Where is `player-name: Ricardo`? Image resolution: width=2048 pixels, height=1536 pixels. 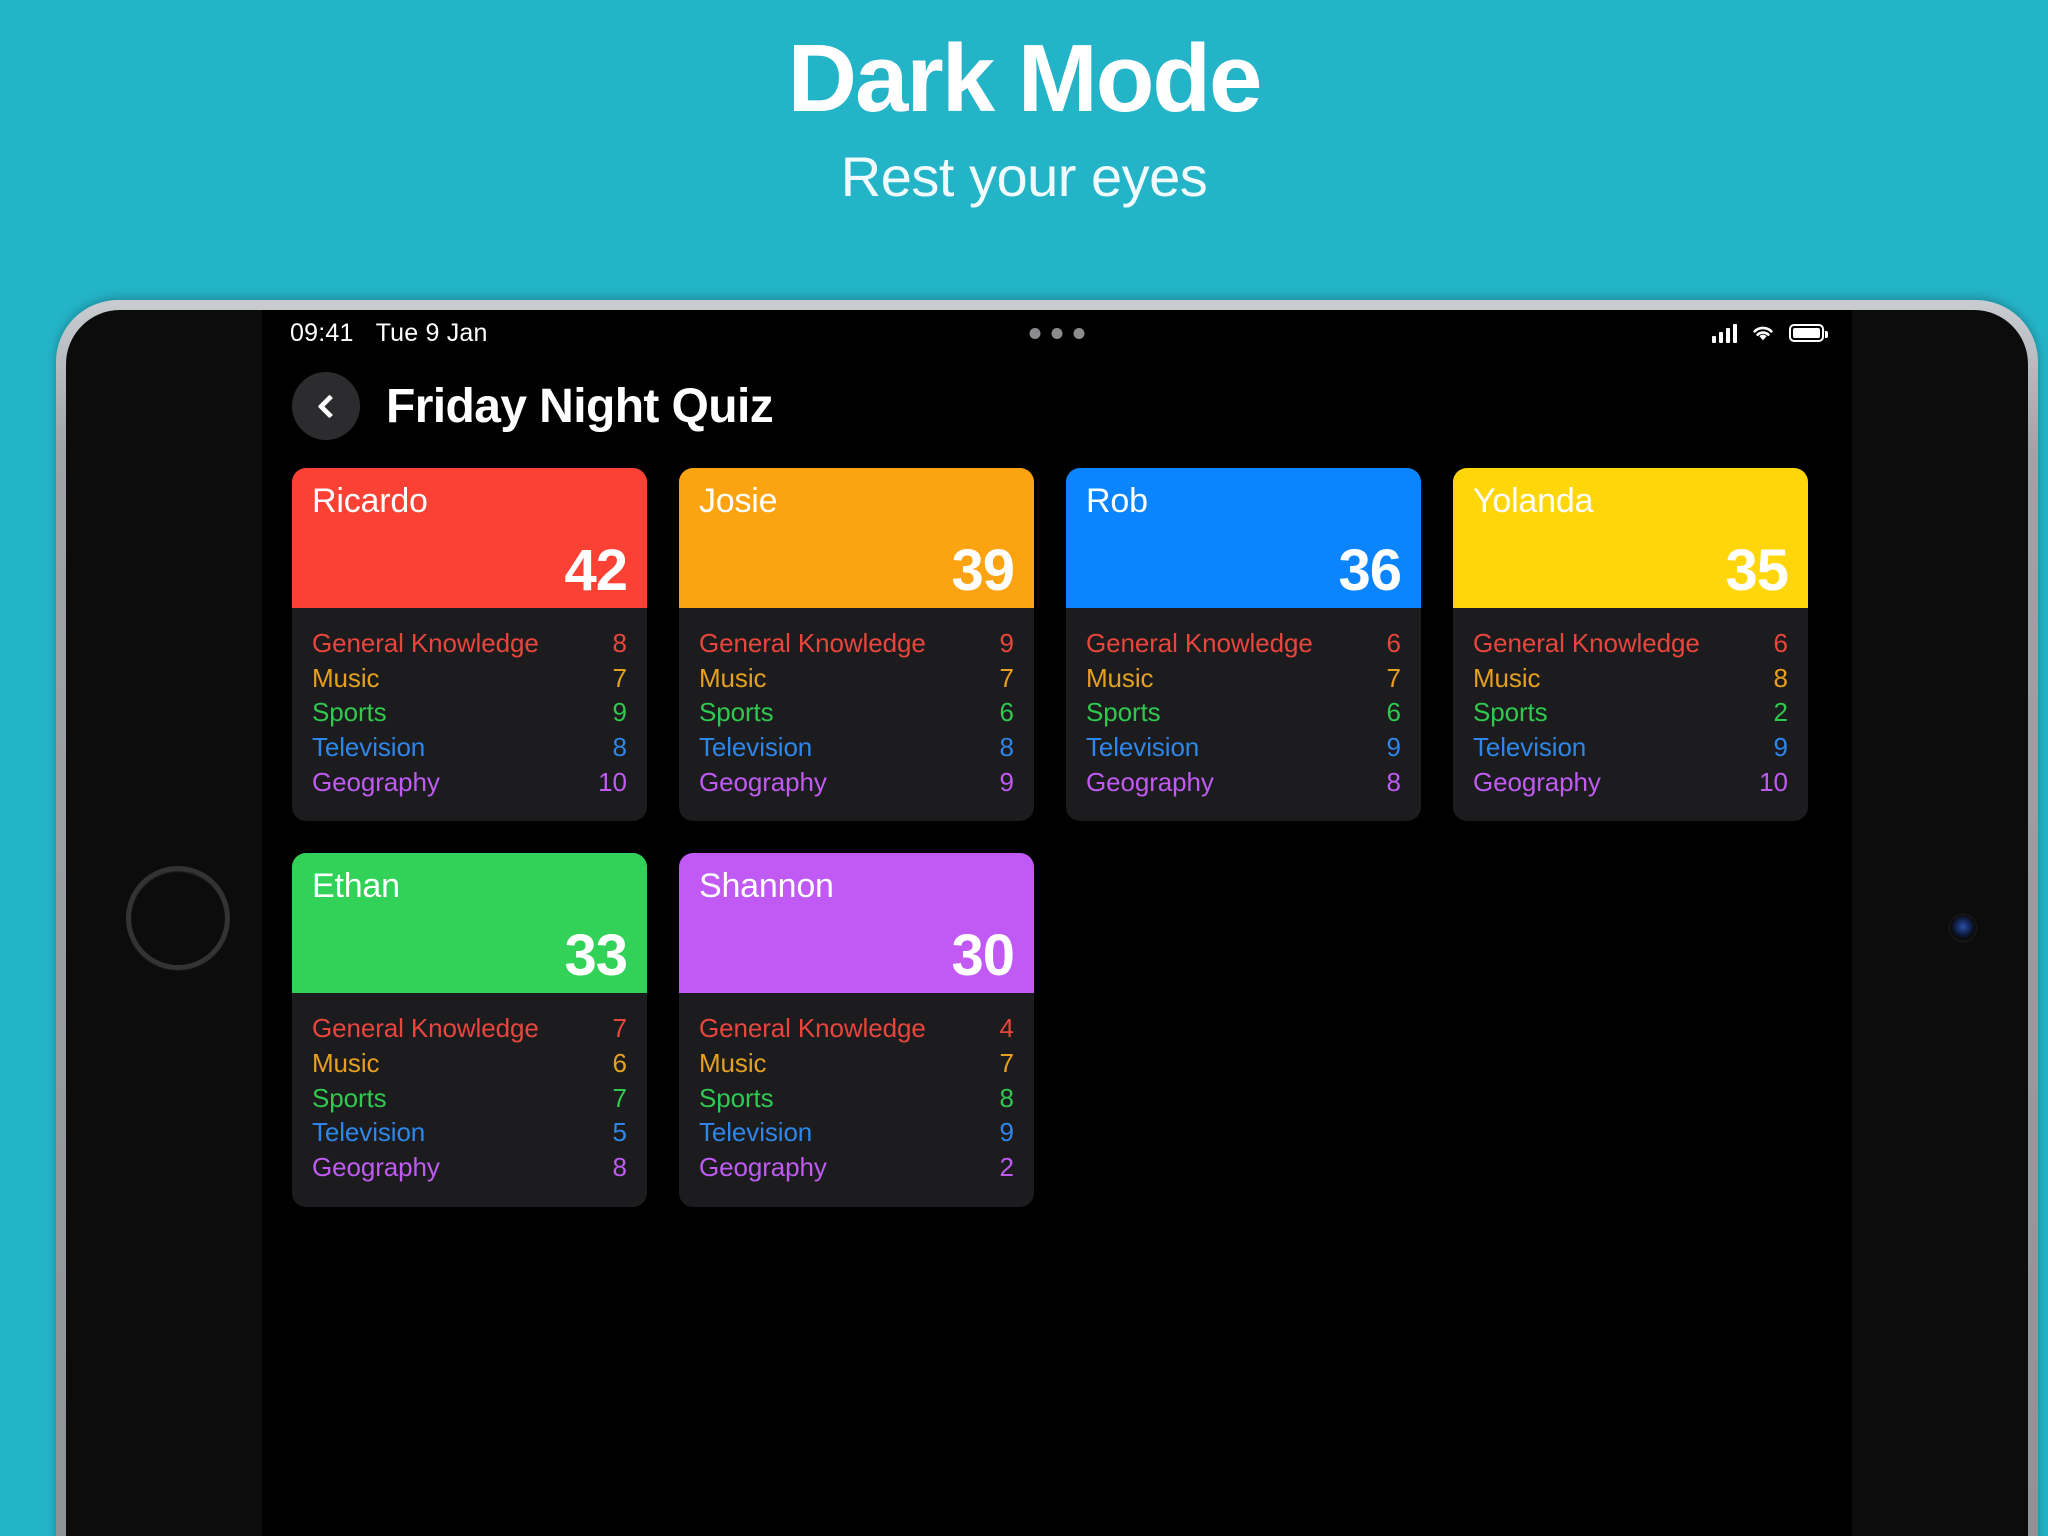 player-name: Ricardo is located at coordinates (370, 501).